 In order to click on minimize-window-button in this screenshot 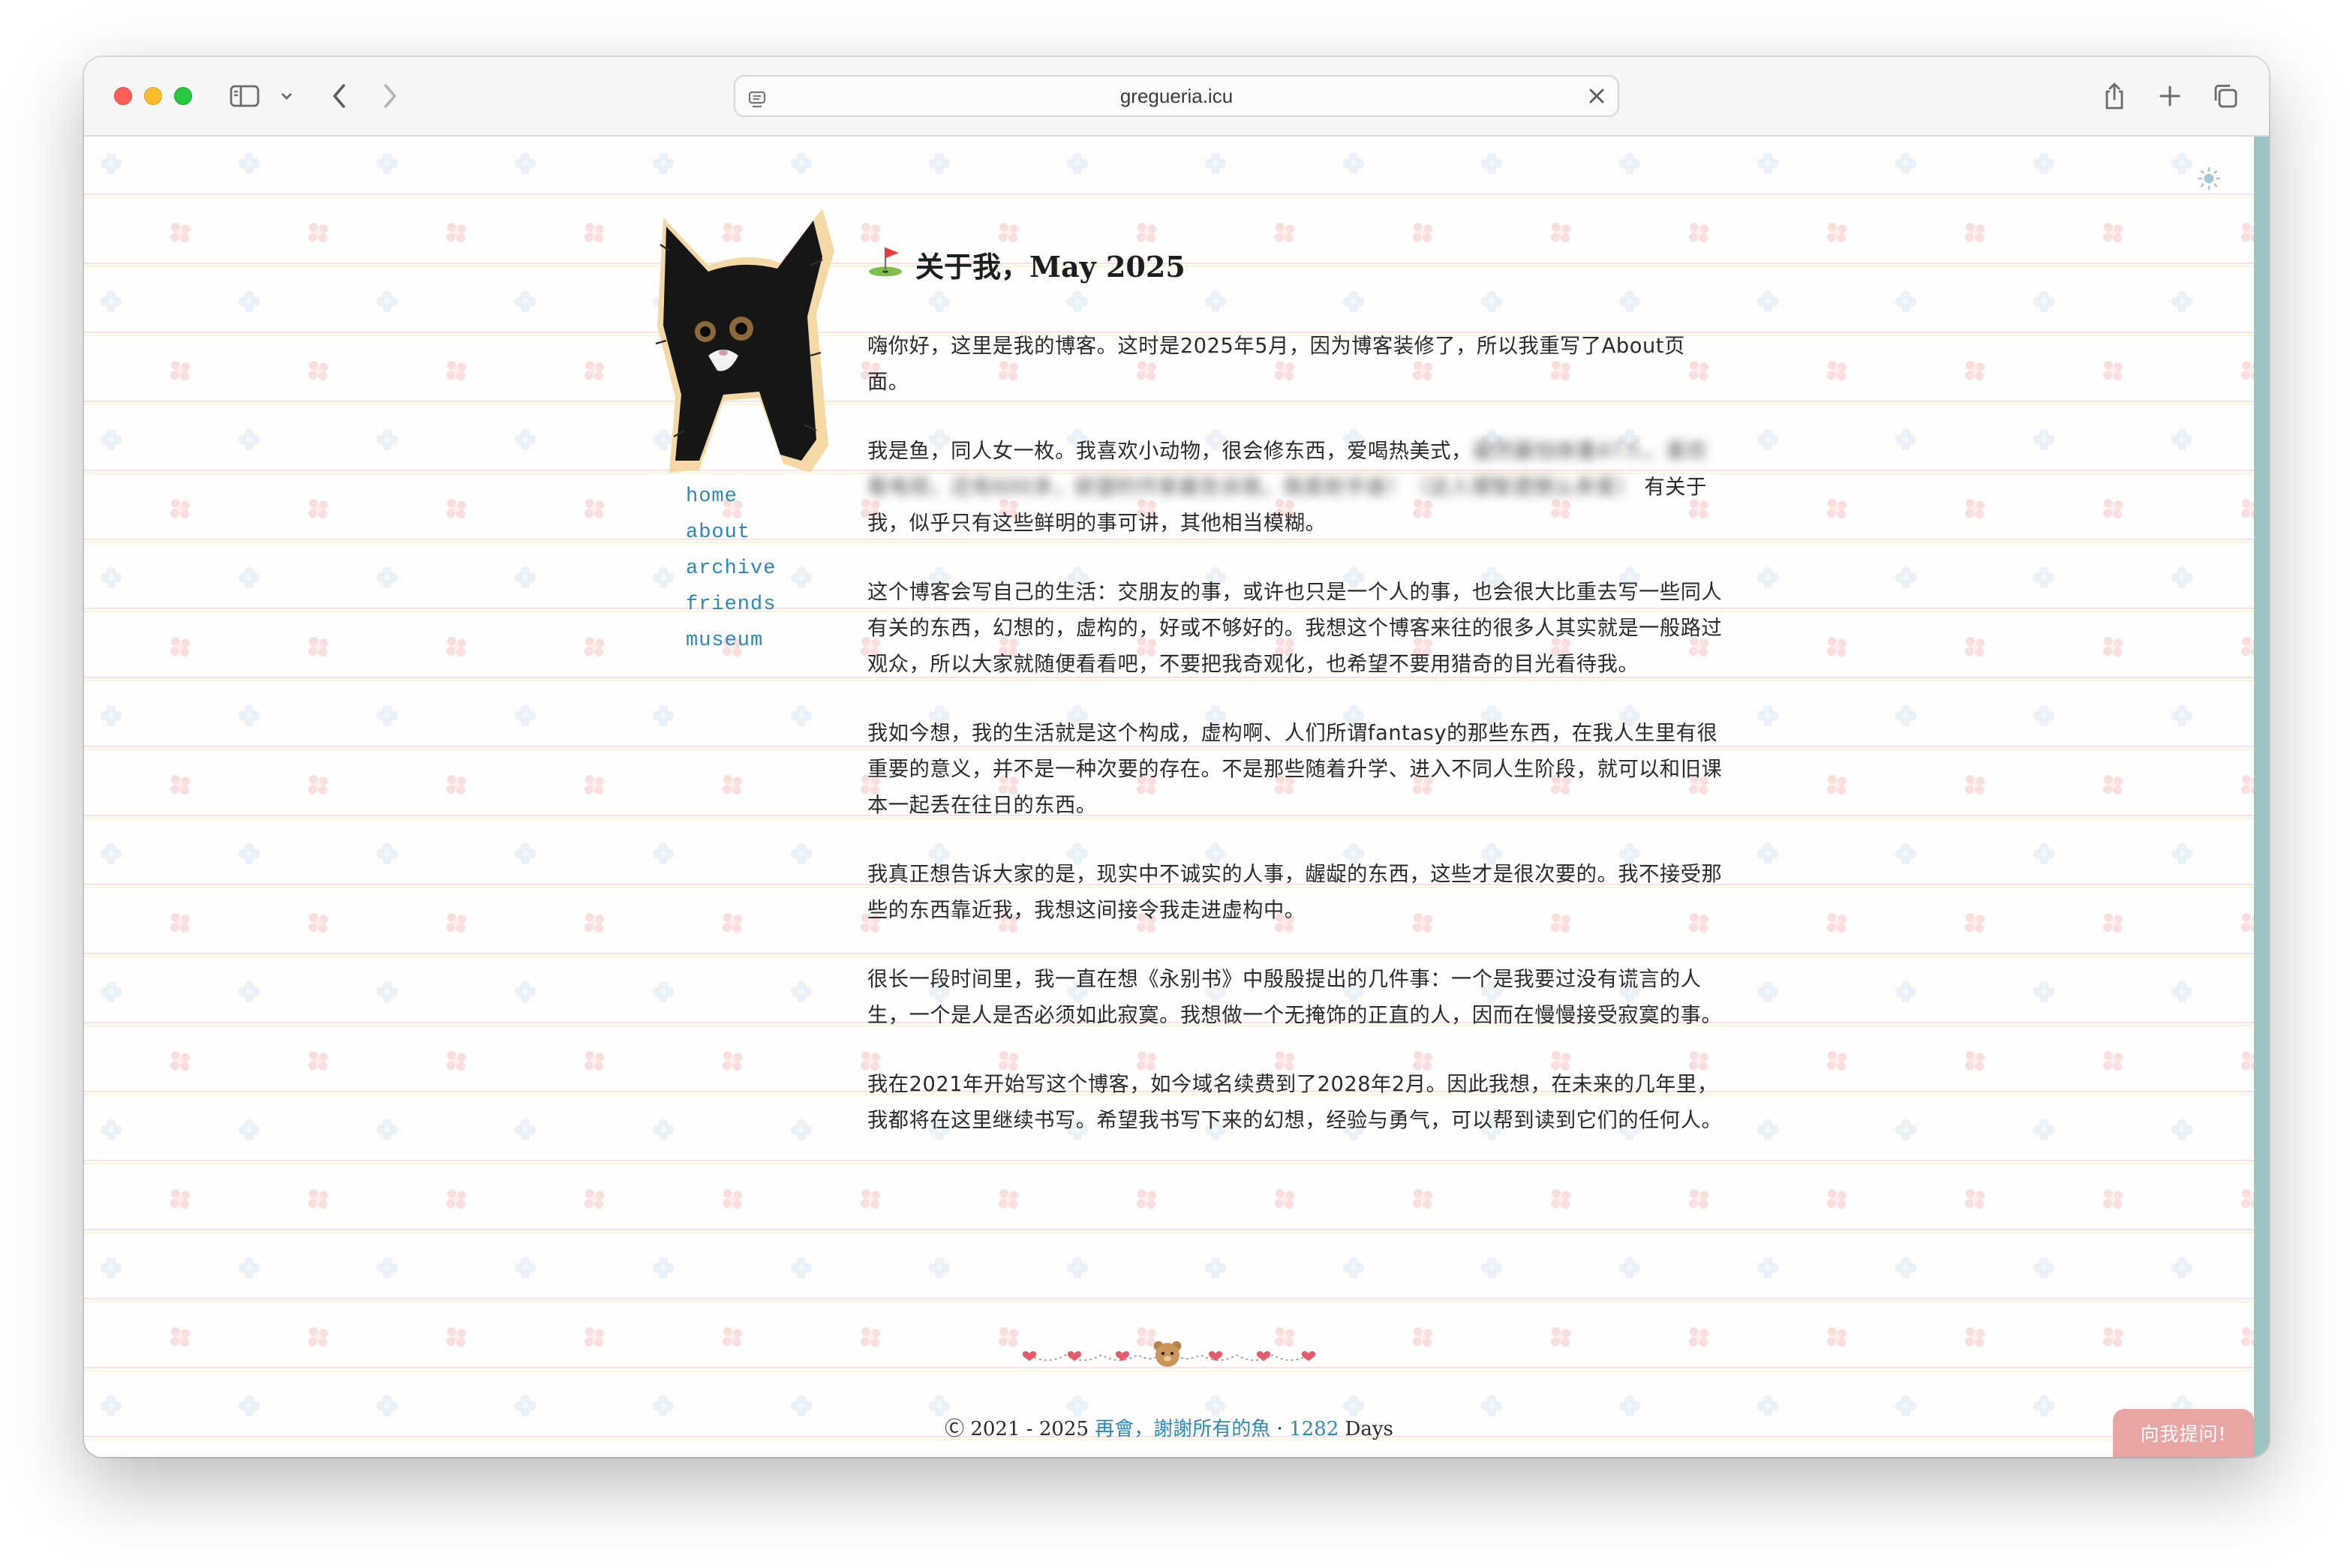, I will do `click(153, 96)`.